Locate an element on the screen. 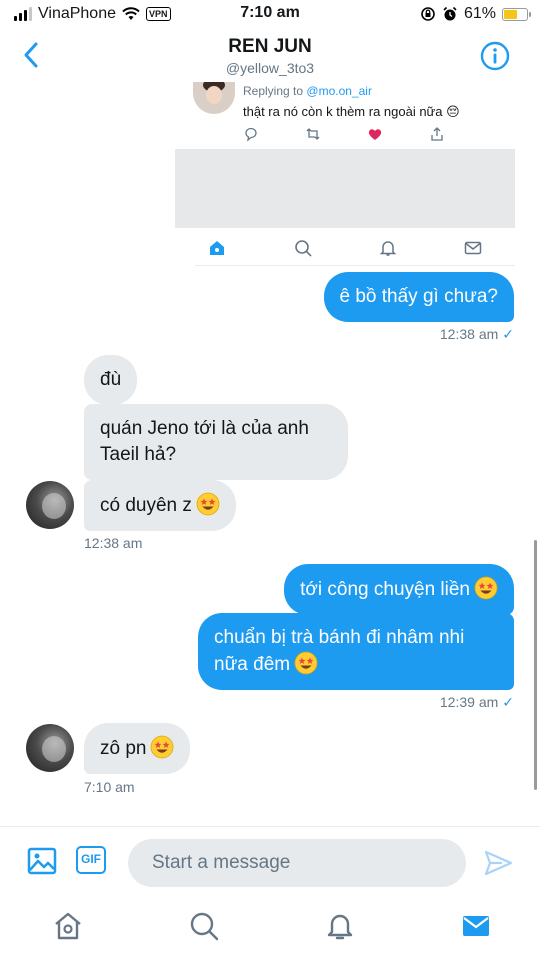  message-timestamp: 7:10 am is located at coordinates (109, 787).